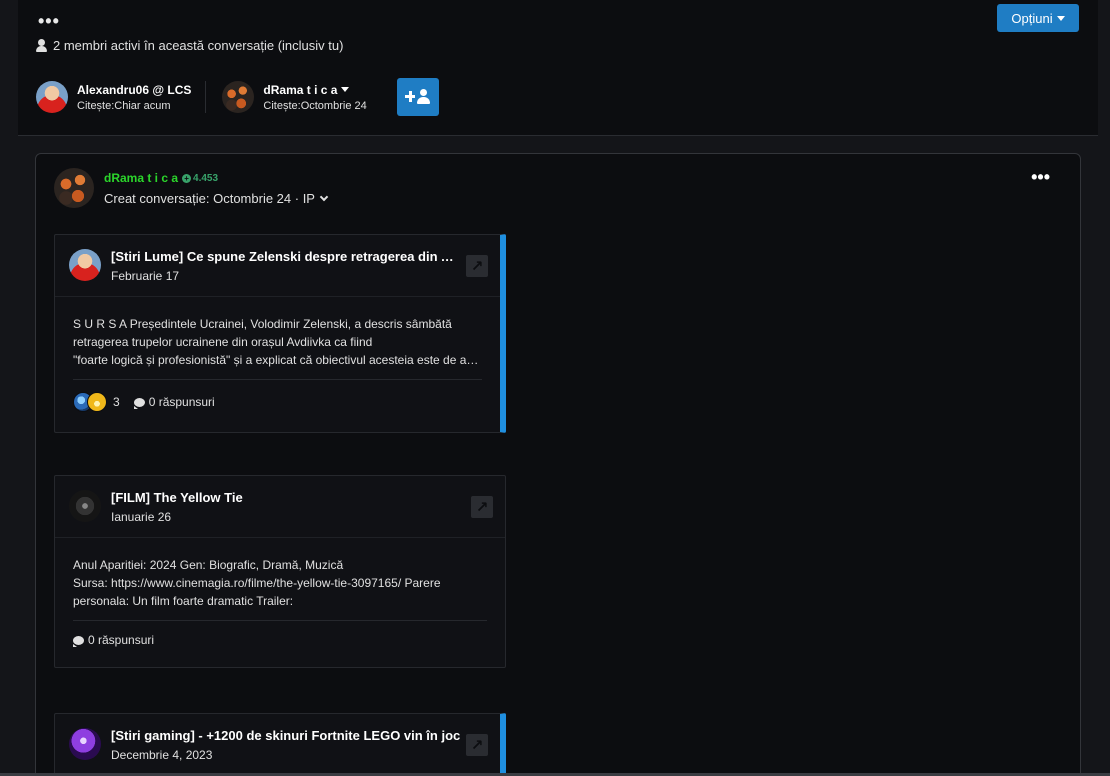  Describe the element at coordinates (280, 643) in the screenshot. I see `embed-footer: 0 răspunsuri` at that location.